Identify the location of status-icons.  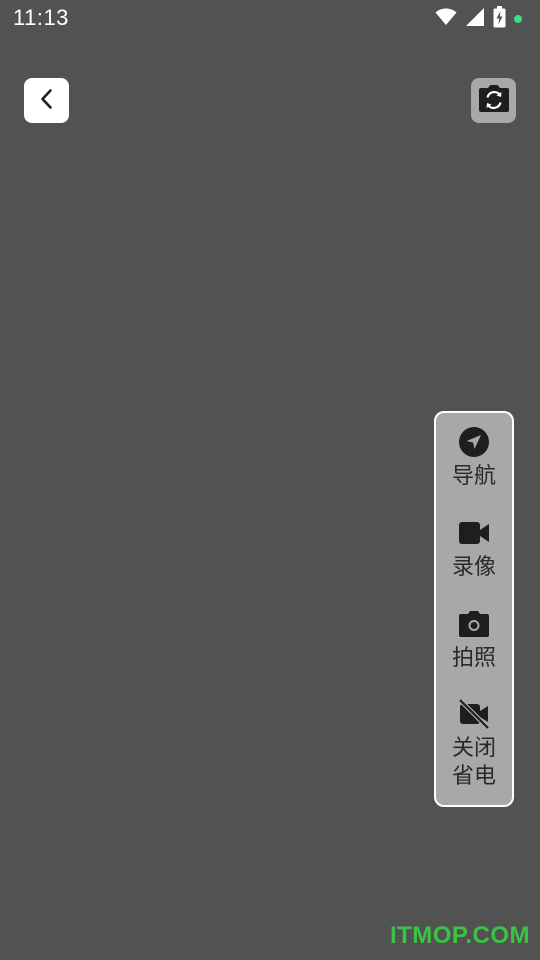
(478, 19).